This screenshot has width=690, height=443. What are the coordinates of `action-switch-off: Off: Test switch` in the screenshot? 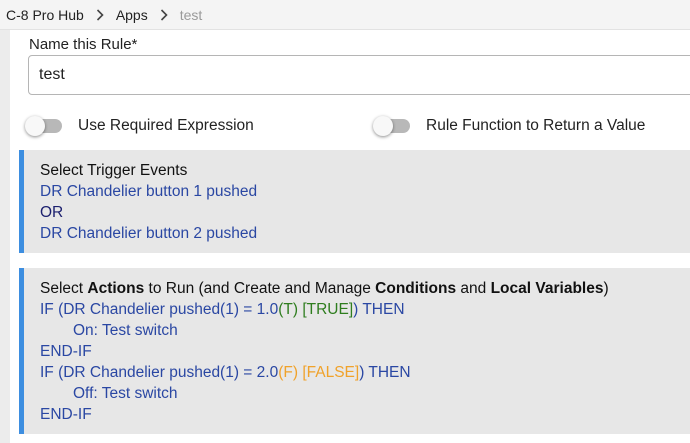 It's located at (125, 393).